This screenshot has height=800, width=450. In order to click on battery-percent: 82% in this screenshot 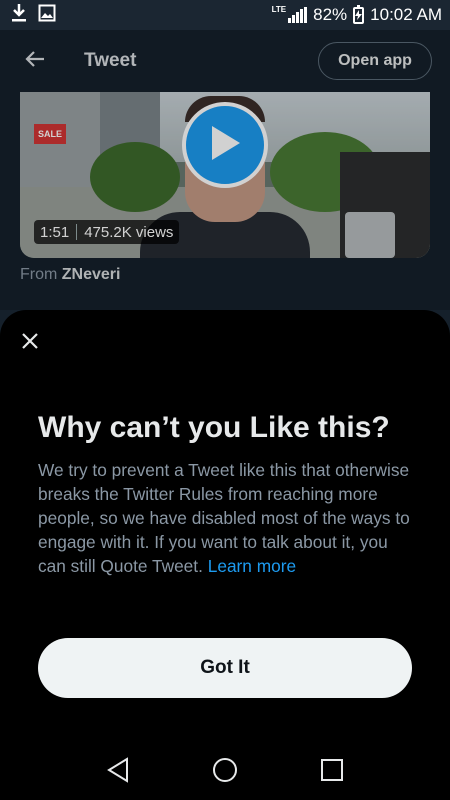, I will do `click(330, 14)`.